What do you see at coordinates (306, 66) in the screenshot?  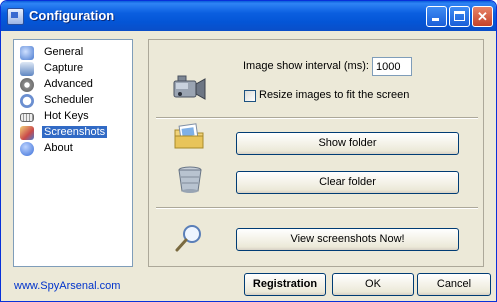 I see `interval-label: Image show interval (ms):` at bounding box center [306, 66].